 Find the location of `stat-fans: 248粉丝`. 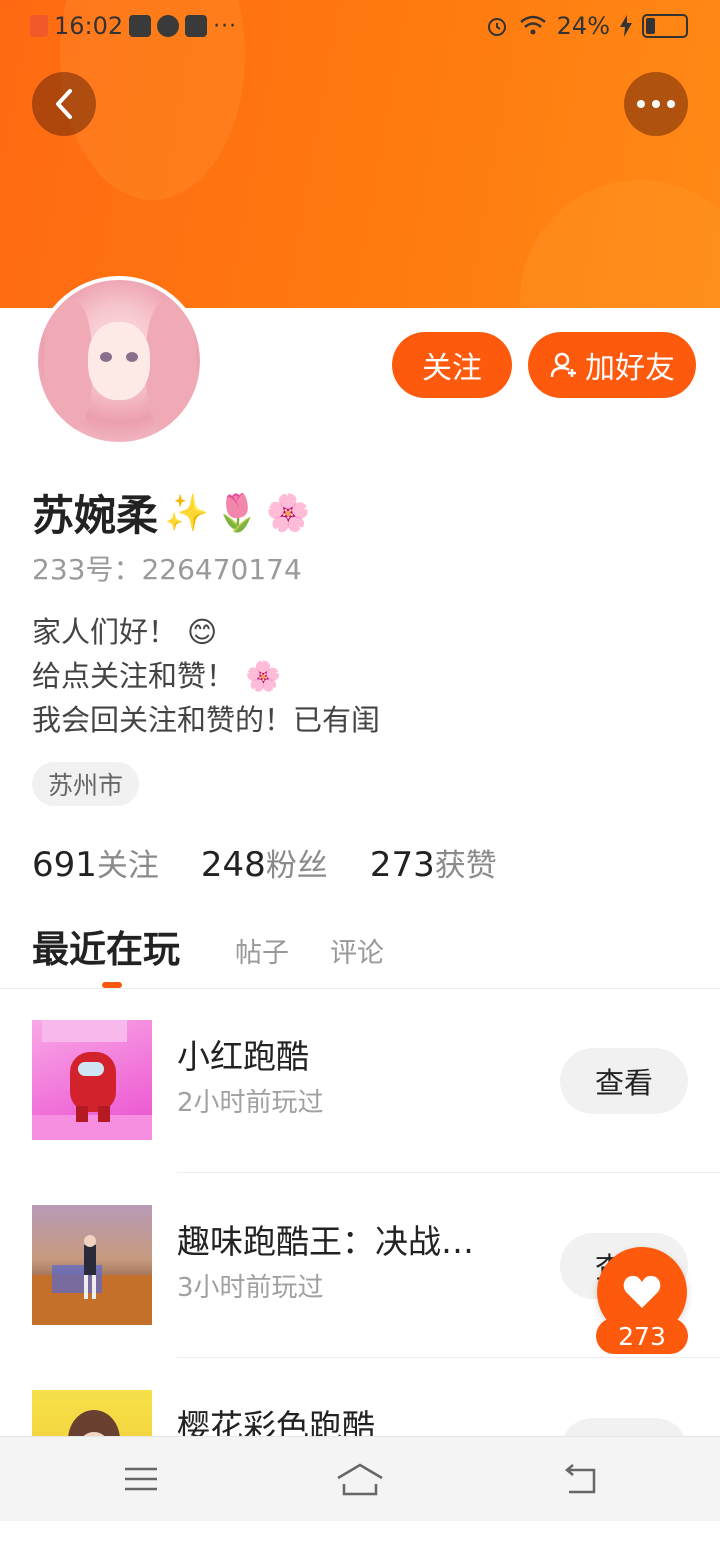

stat-fans: 248粉丝 is located at coordinates (264, 862).